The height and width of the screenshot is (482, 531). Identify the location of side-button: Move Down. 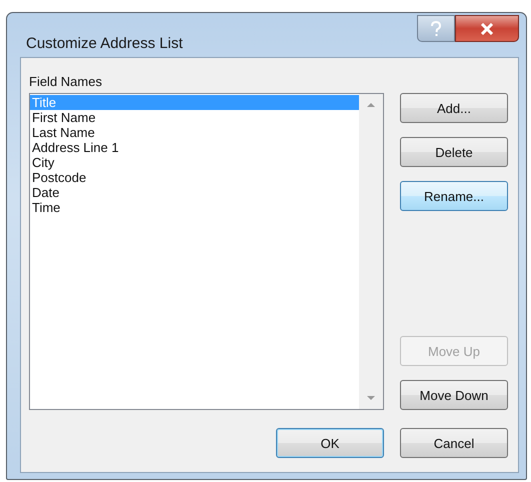
(454, 395).